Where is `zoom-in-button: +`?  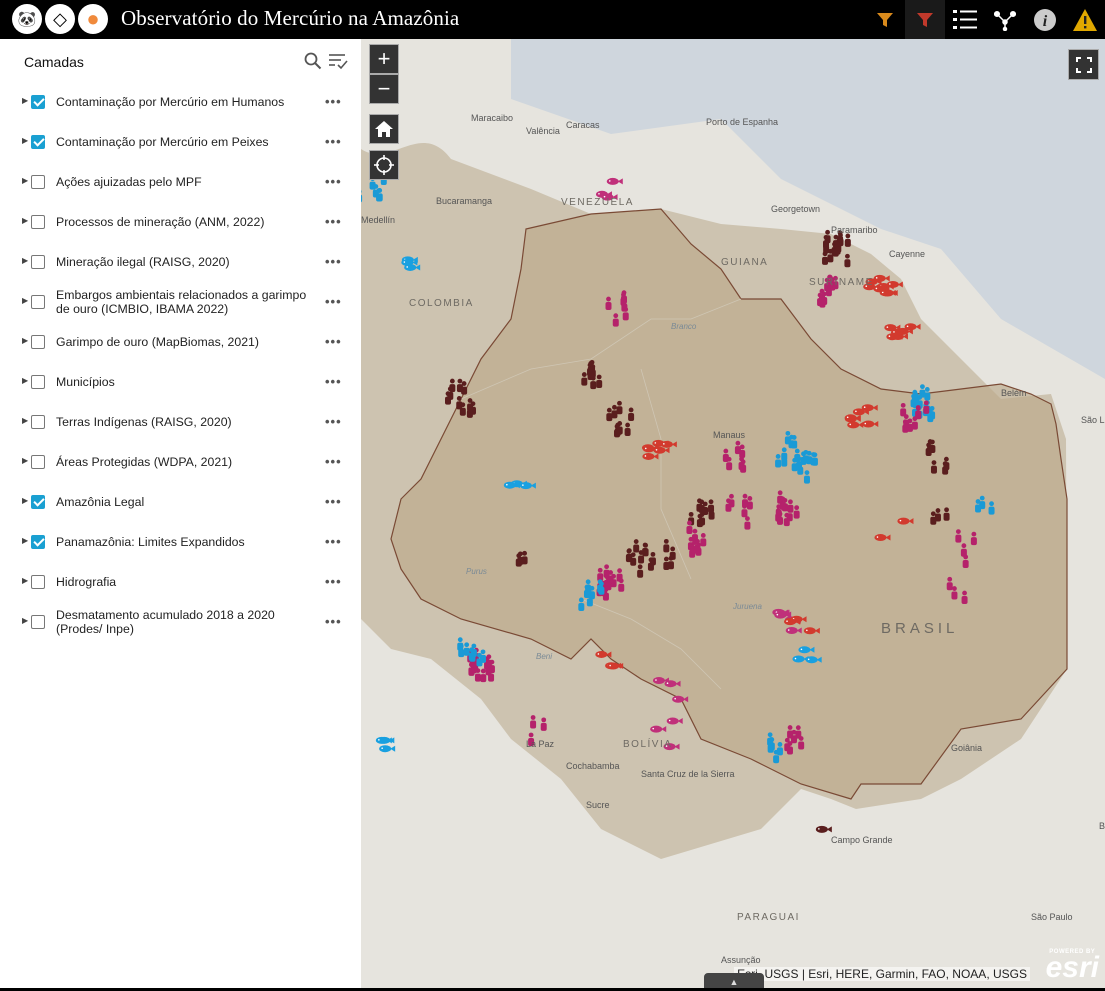 zoom-in-button: + is located at coordinates (384, 59).